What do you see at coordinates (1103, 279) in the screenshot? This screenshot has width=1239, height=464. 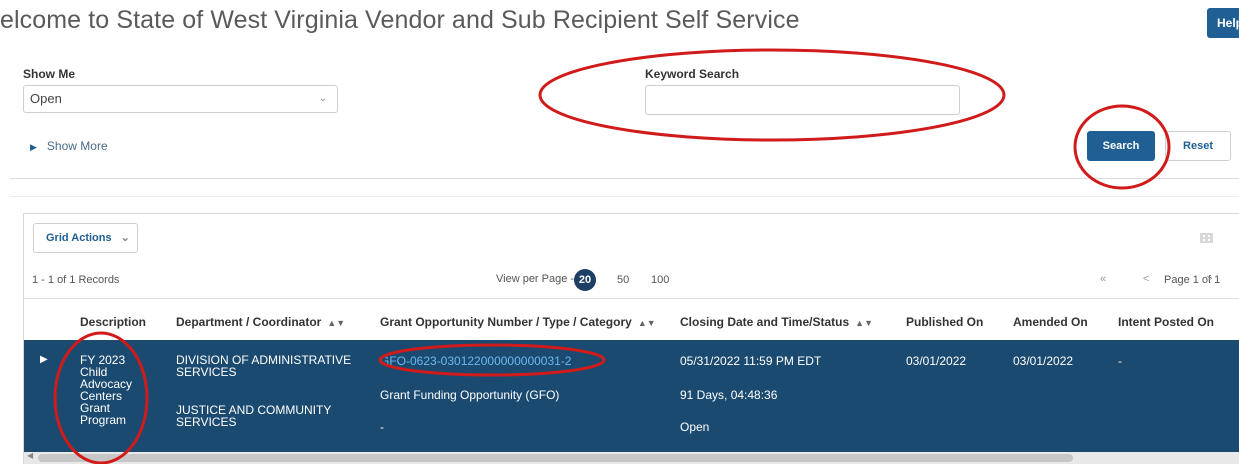 I see `double-chevron-left-icon: «` at bounding box center [1103, 279].